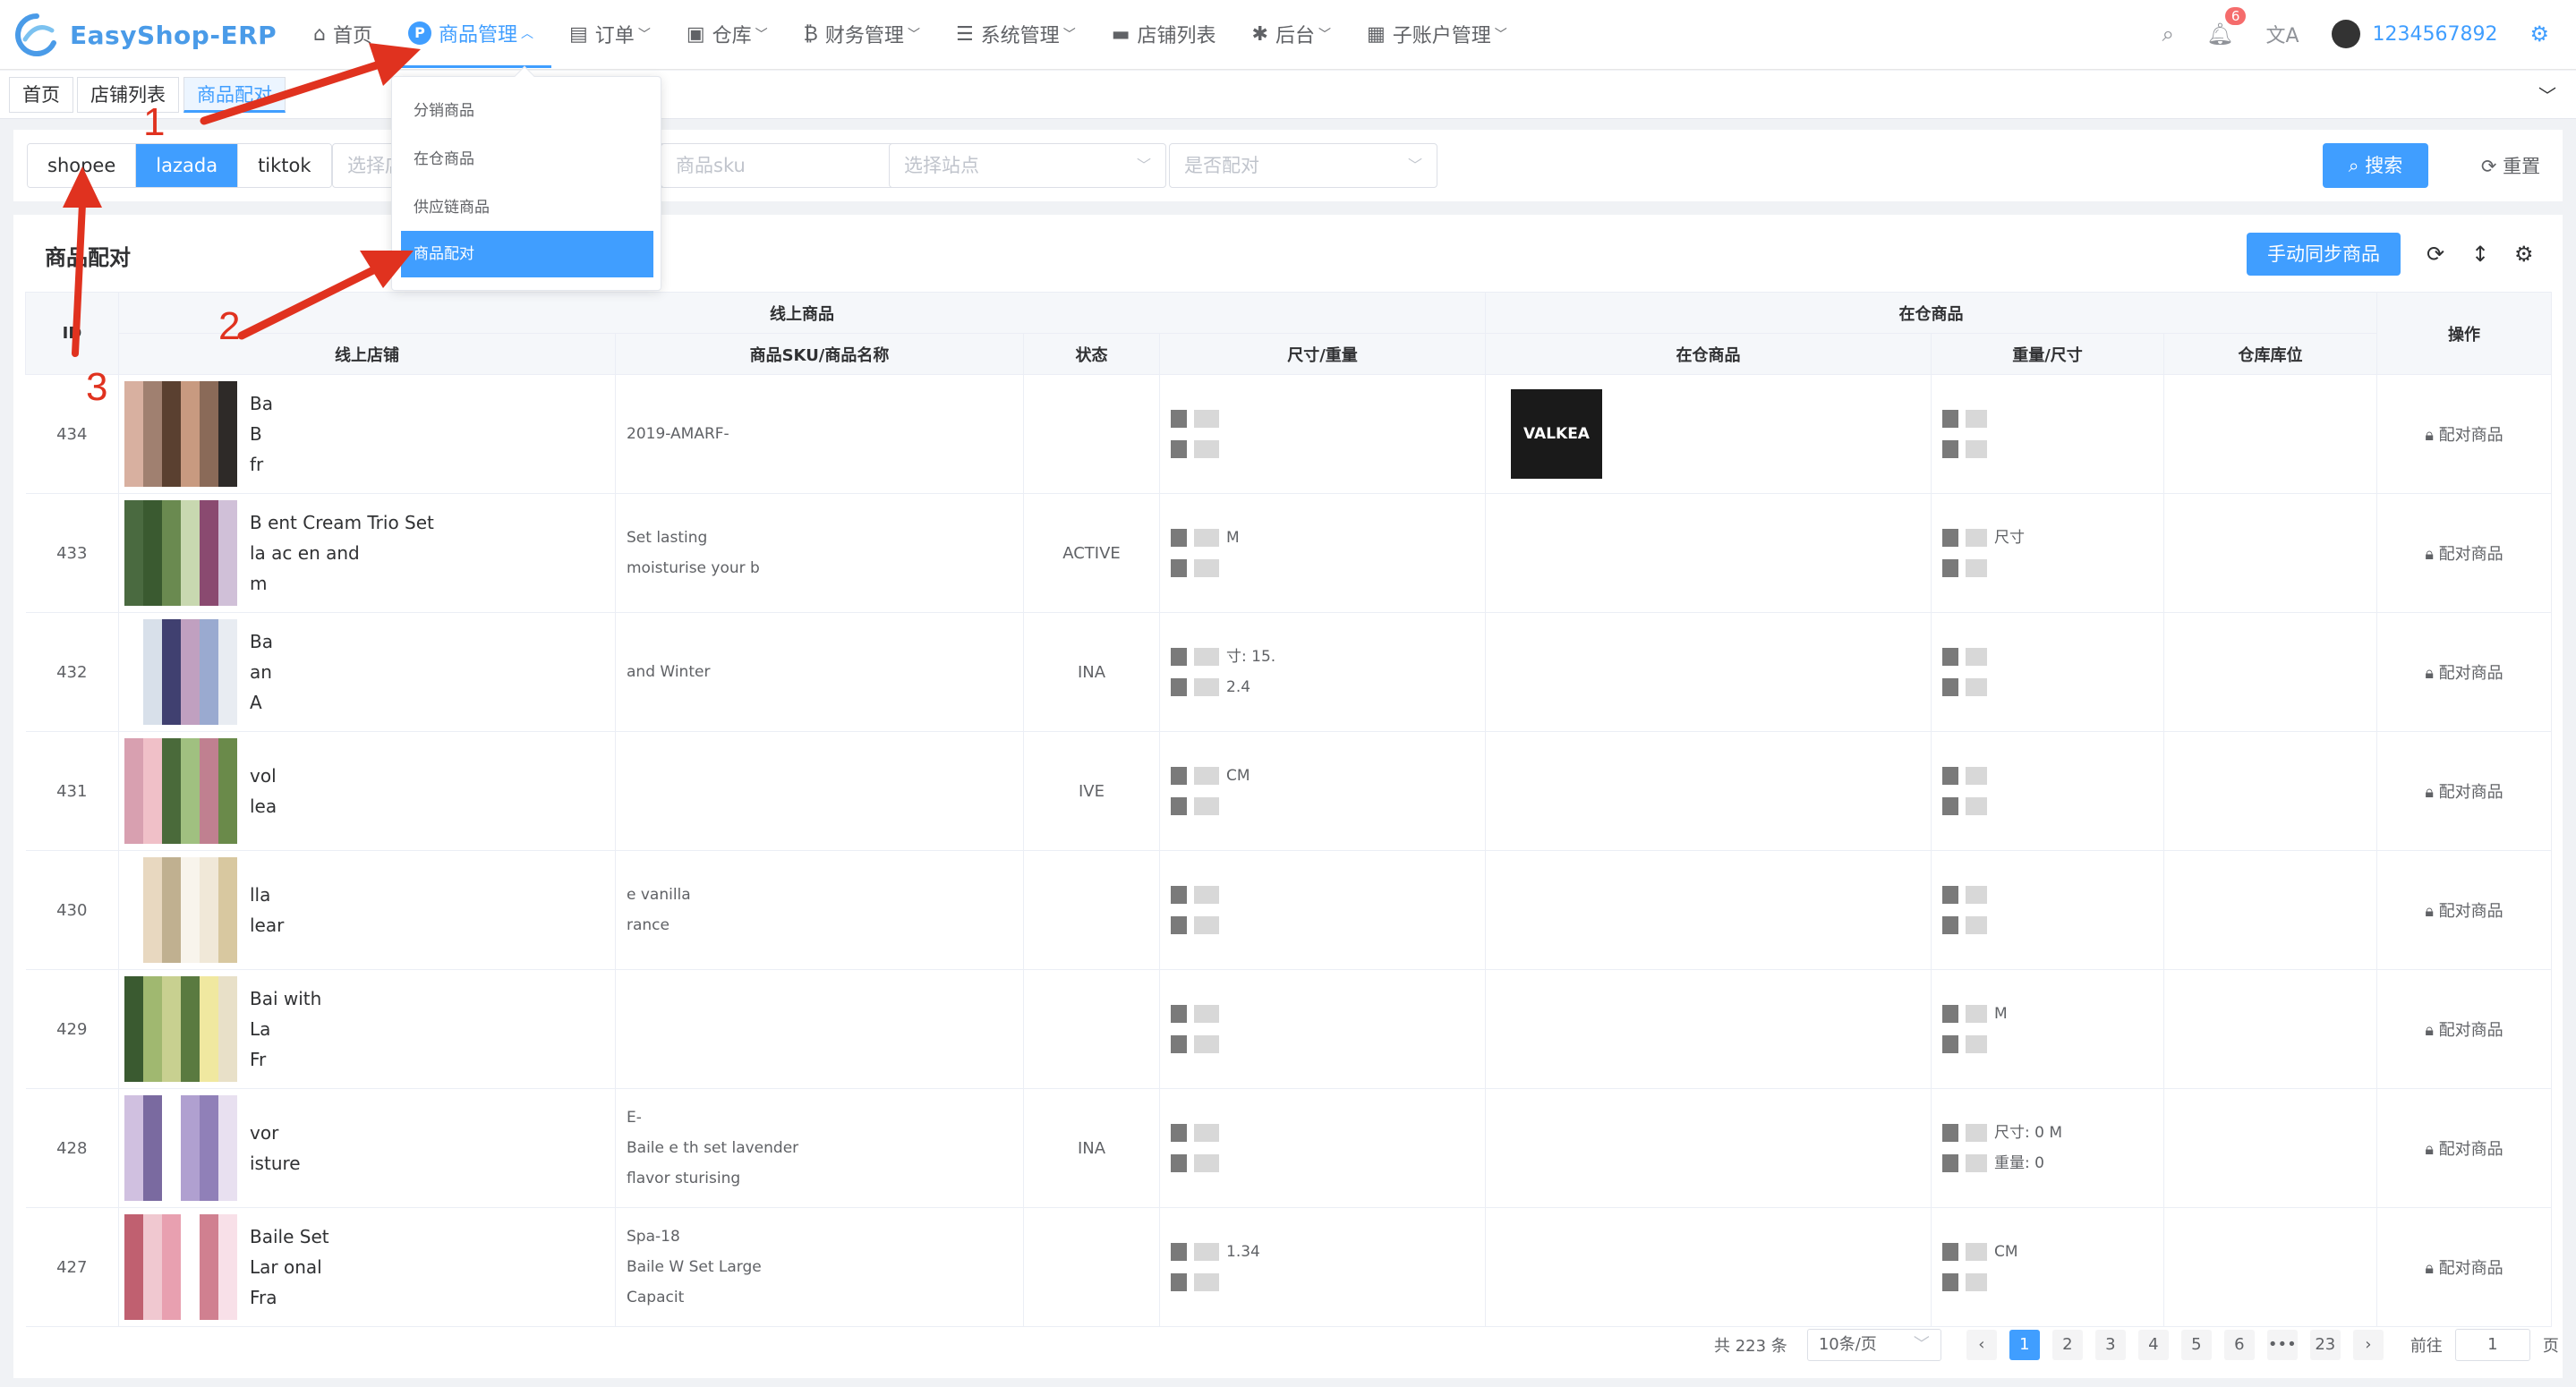  I want to click on app-logo: EasyShop-ERP, so click(145, 35).